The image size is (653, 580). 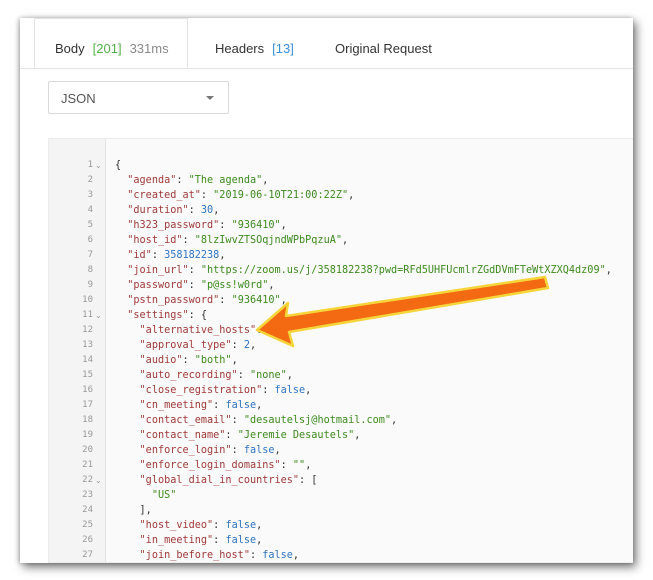 I want to click on json-string: "The agenda", so click(x=225, y=180).